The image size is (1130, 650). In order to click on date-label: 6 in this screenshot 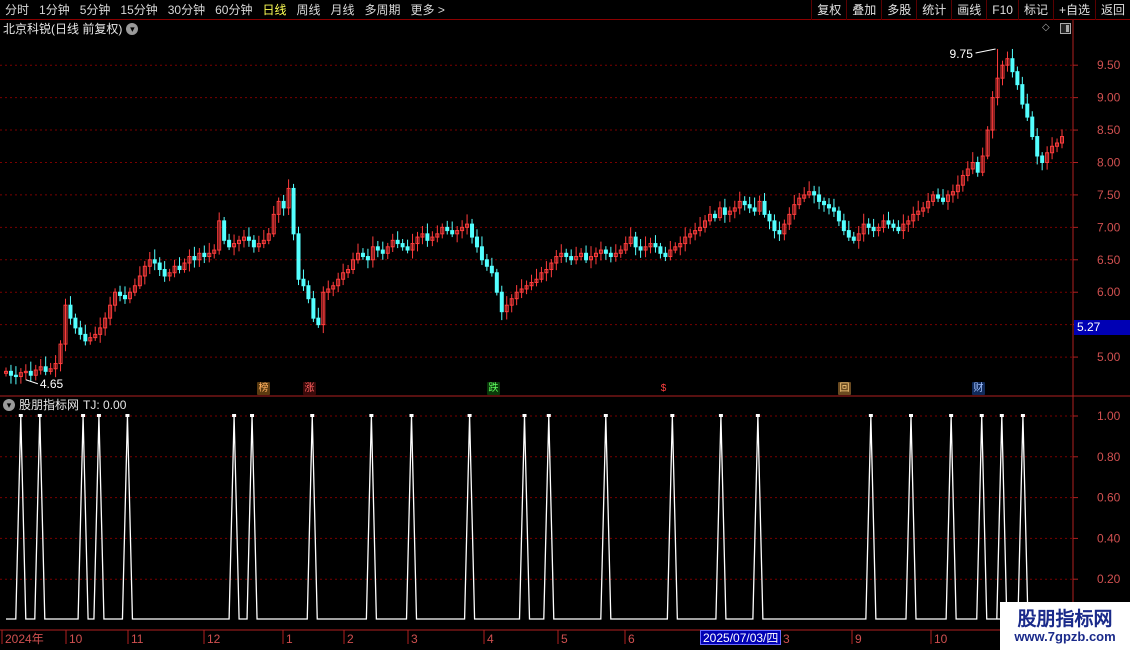, I will do `click(631, 639)`.